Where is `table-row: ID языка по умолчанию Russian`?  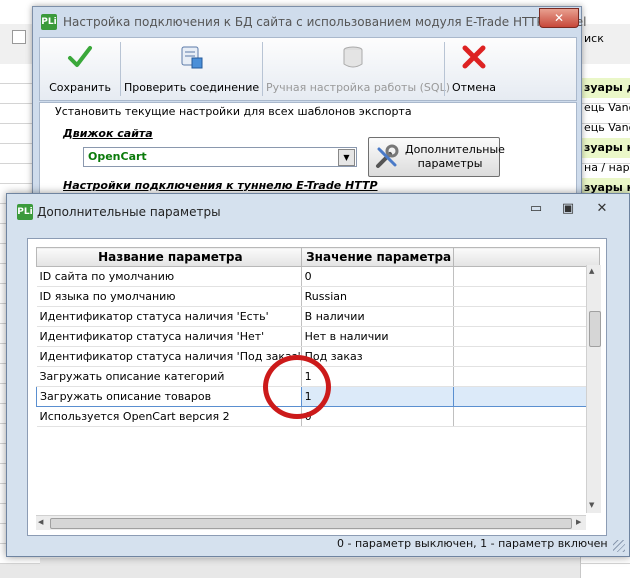
table-row: ID языка по умолчанию Russian is located at coordinates (318, 296).